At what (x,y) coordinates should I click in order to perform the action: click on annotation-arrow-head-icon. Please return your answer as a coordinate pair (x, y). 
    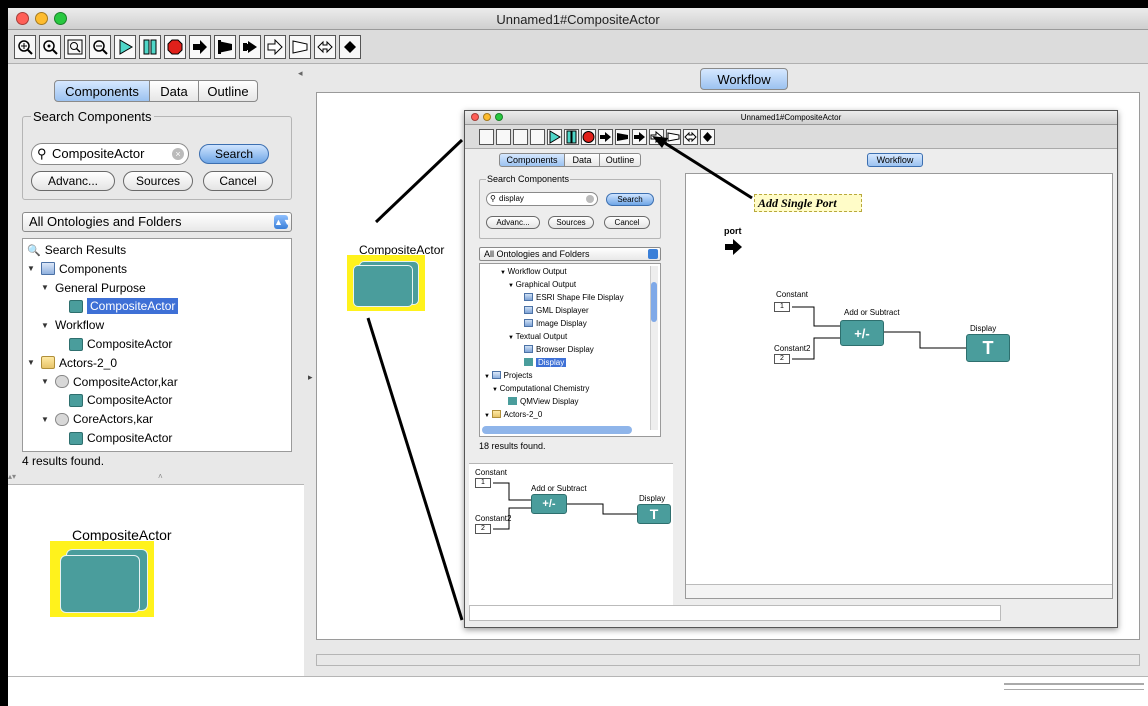
    Looking at the image, I should click on (660, 142).